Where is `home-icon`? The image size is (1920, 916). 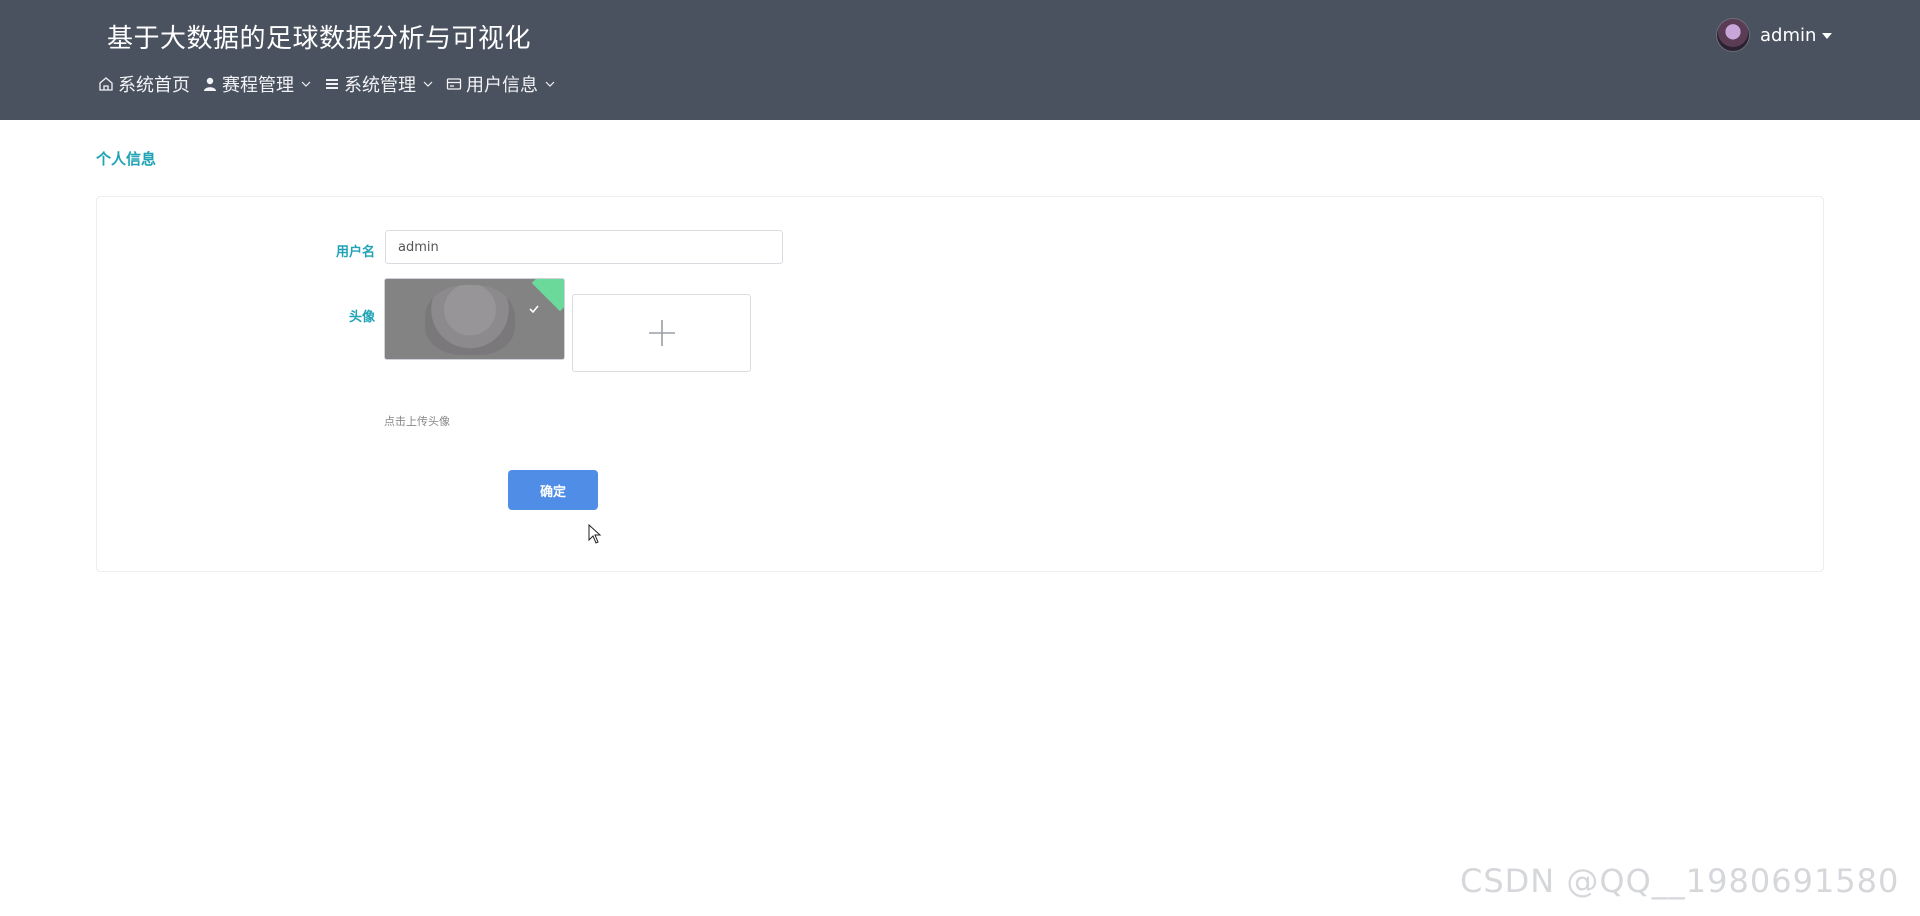 home-icon is located at coordinates (106, 84).